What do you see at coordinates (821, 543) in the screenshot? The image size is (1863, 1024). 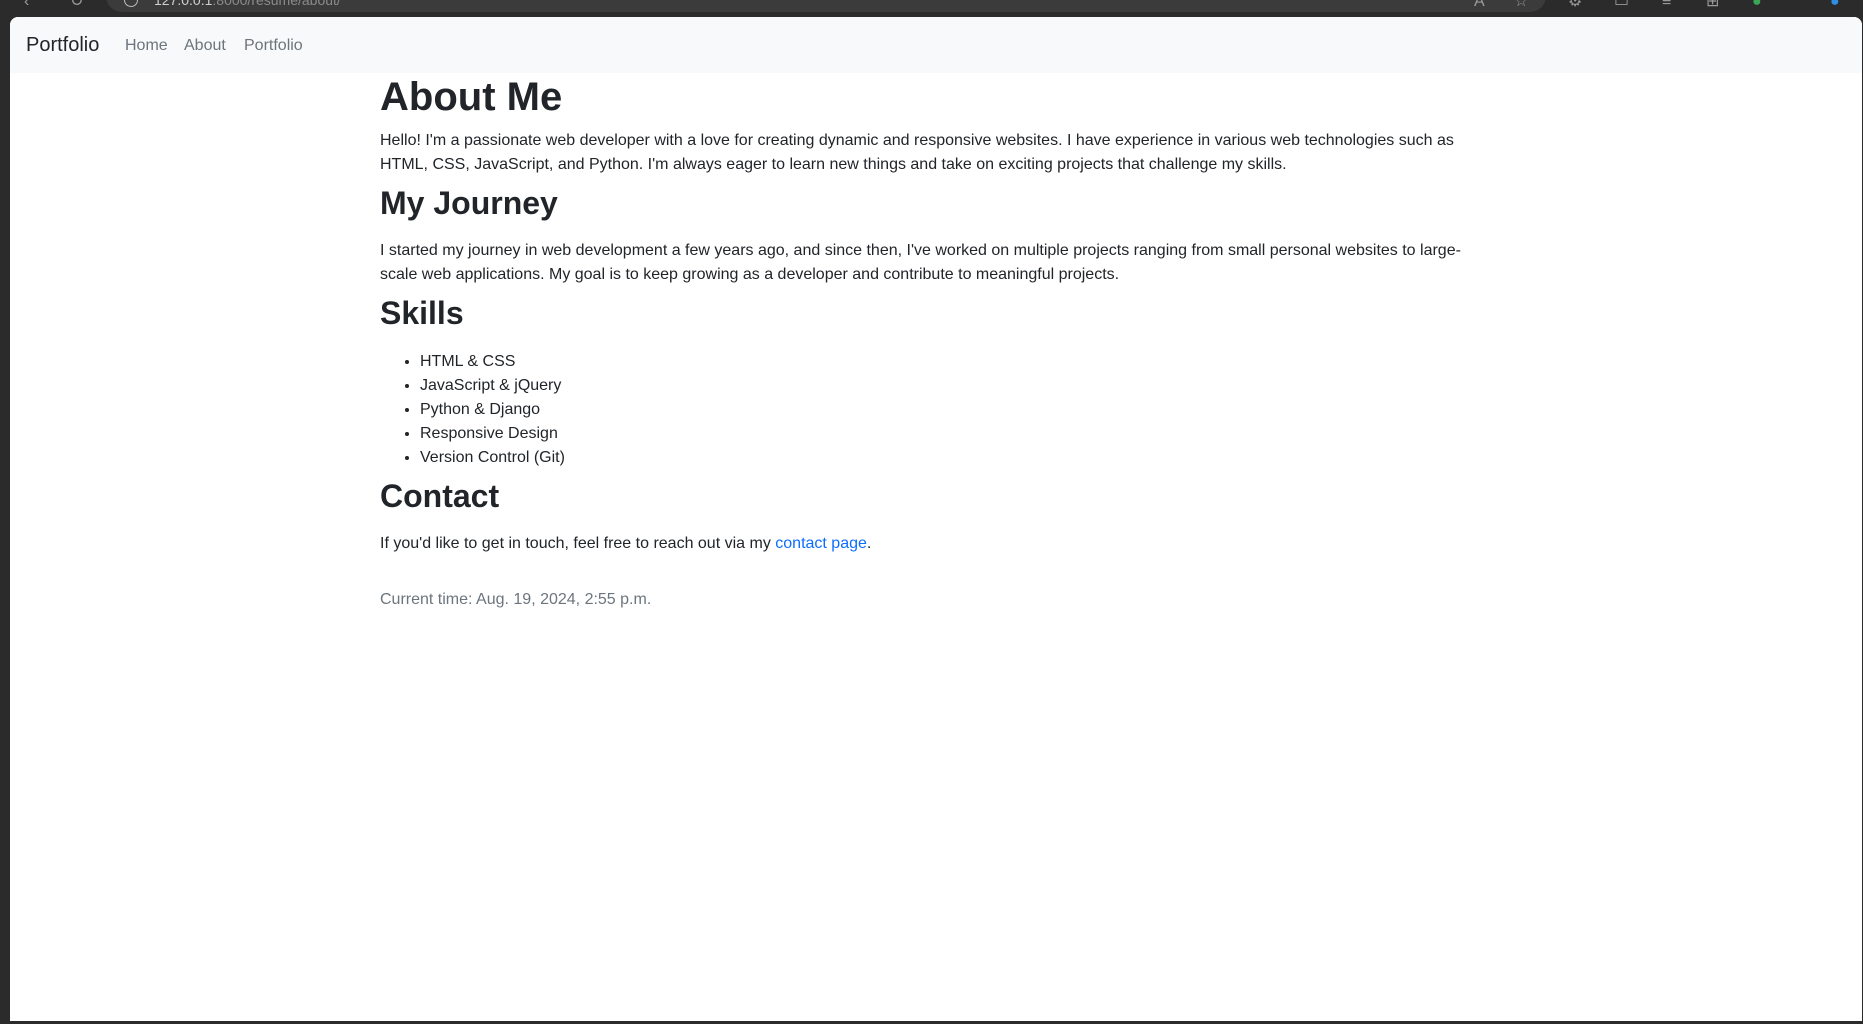 I see `contact-page-link: contact page` at bounding box center [821, 543].